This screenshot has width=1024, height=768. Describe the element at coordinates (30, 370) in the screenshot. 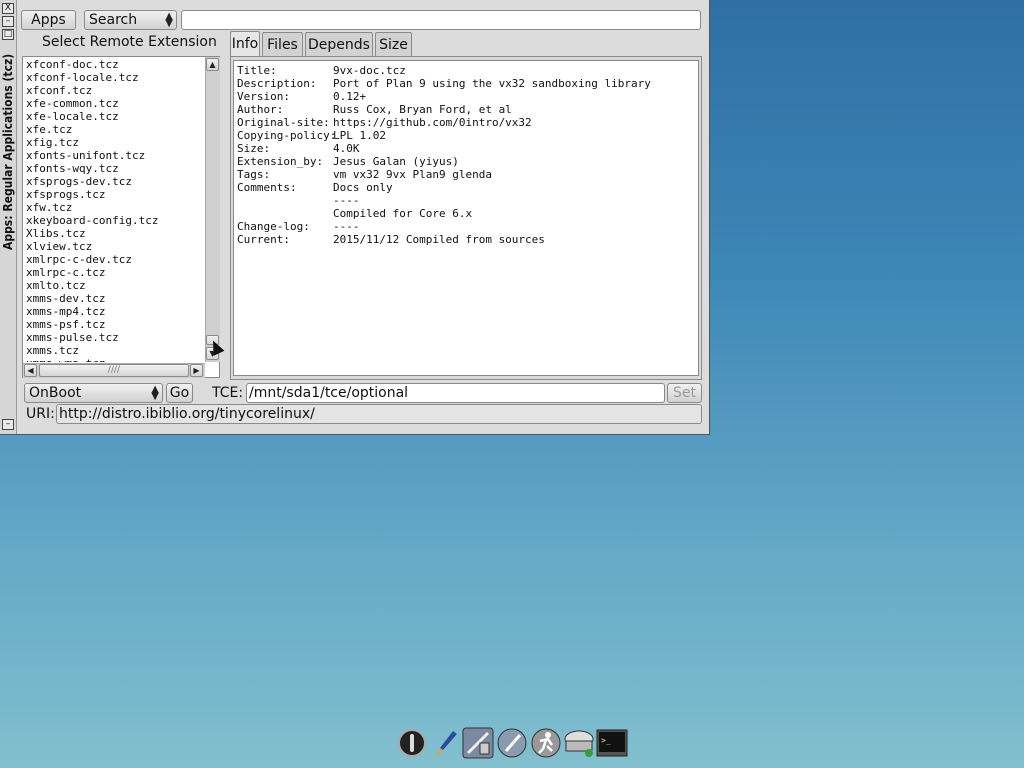

I see `scroll-left-icon: ◀` at that location.